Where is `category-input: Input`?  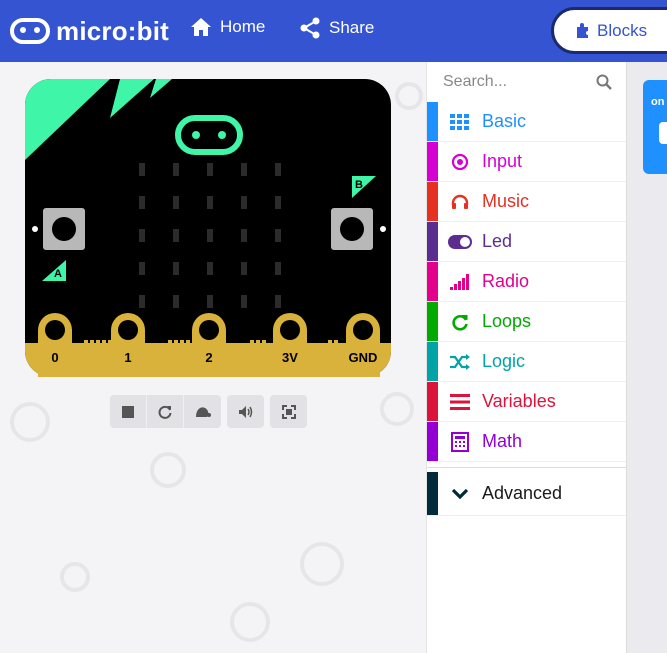 category-input: Input is located at coordinates (526, 162).